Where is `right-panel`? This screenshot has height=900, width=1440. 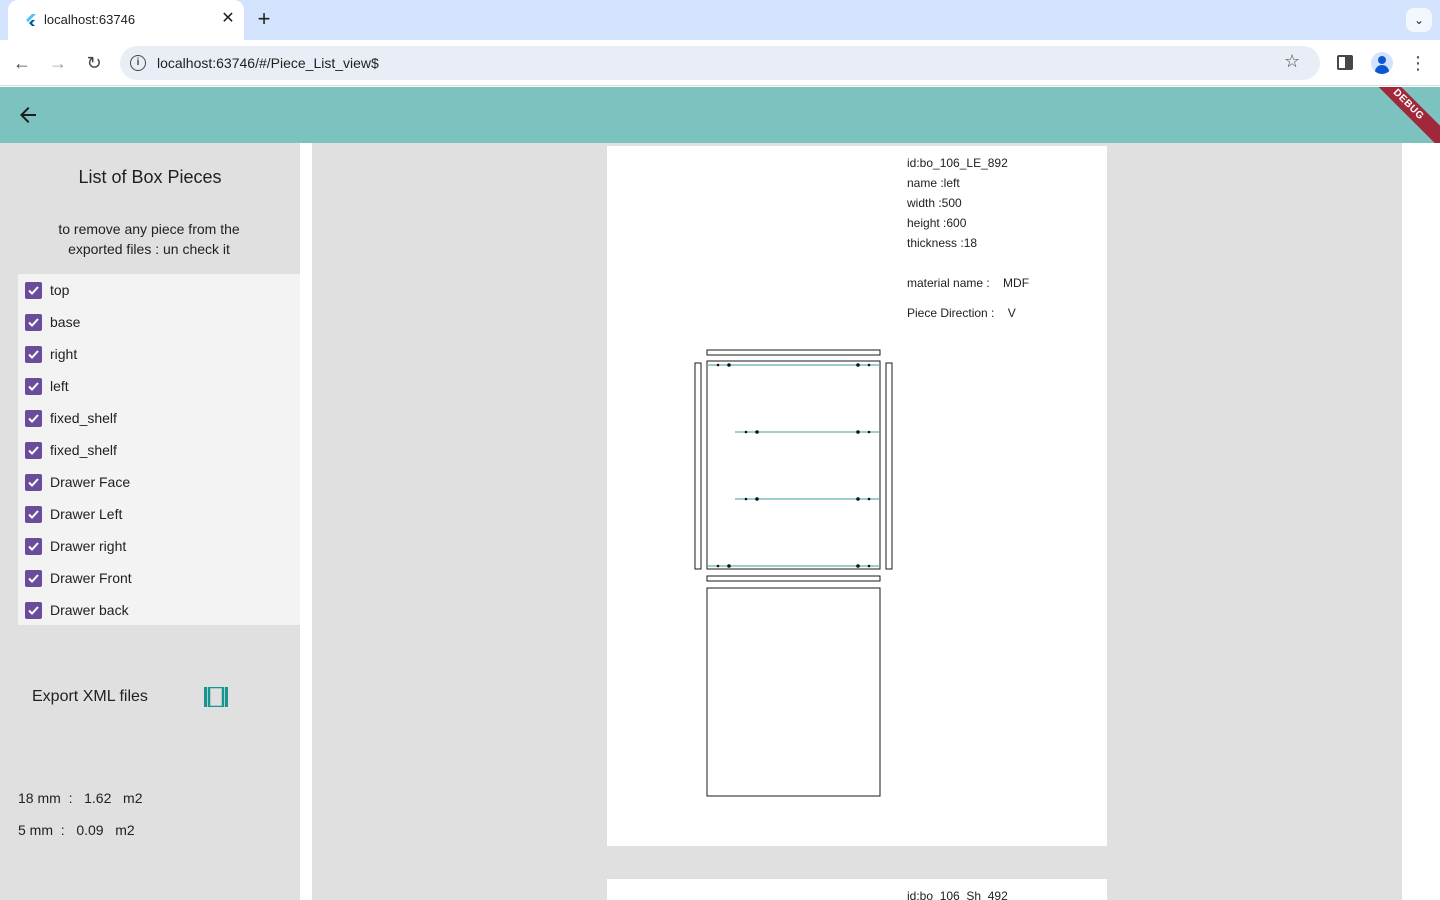 right-panel is located at coordinates (889, 466).